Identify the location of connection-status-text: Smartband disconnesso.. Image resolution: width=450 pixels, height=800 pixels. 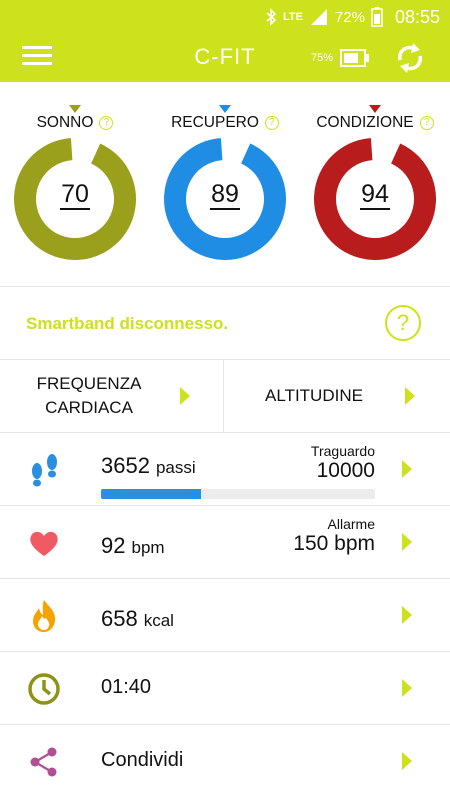
(127, 323).